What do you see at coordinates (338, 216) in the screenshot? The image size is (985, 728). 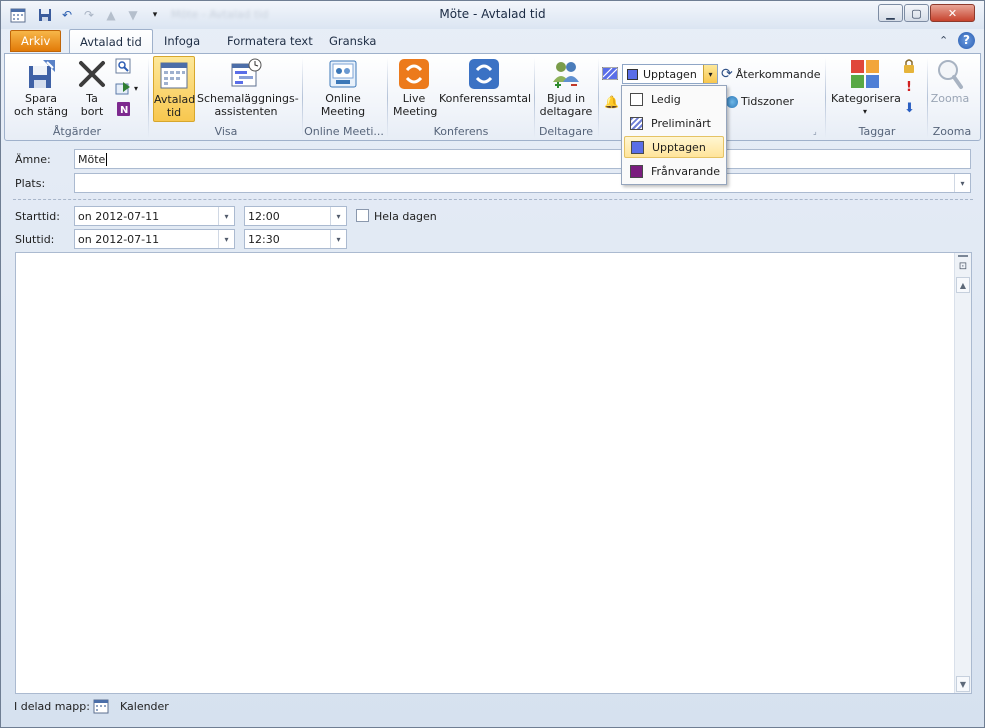 I see `start-time-dropdown-icon: ▾` at bounding box center [338, 216].